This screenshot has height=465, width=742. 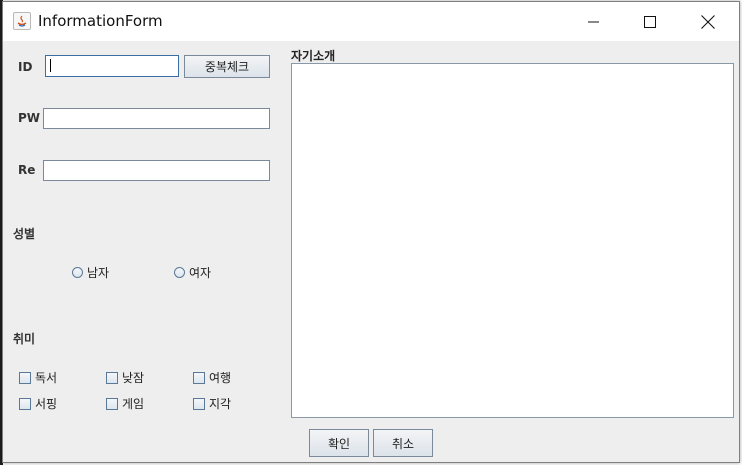 I want to click on hobby-option-game: 게임, so click(x=125, y=403).